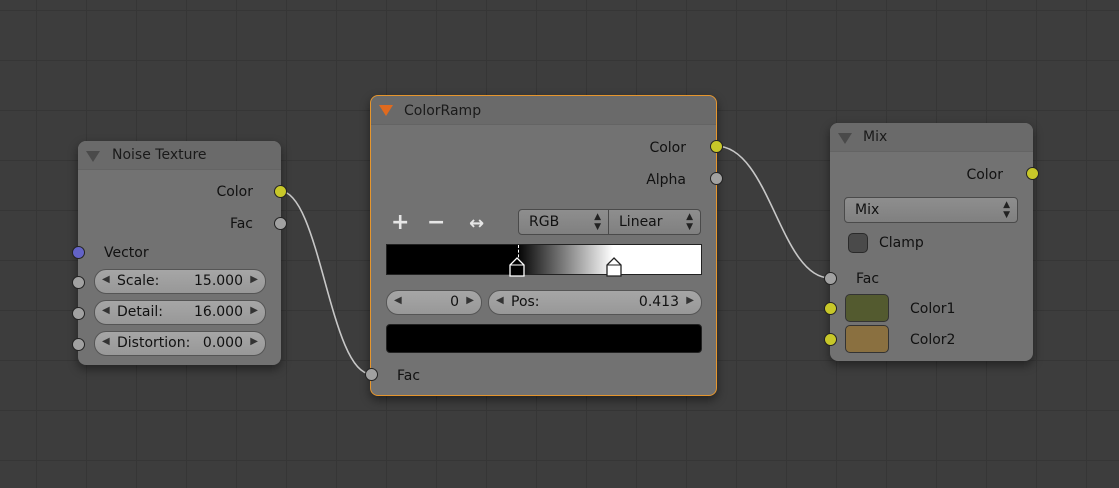  I want to click on colorramp-header: ColorRamp, so click(543, 110).